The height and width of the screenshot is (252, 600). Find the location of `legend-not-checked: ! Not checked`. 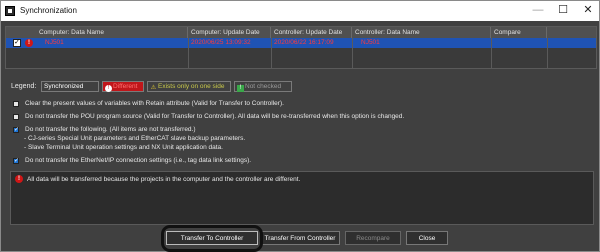

legend-not-checked: ! Not checked is located at coordinates (263, 86).